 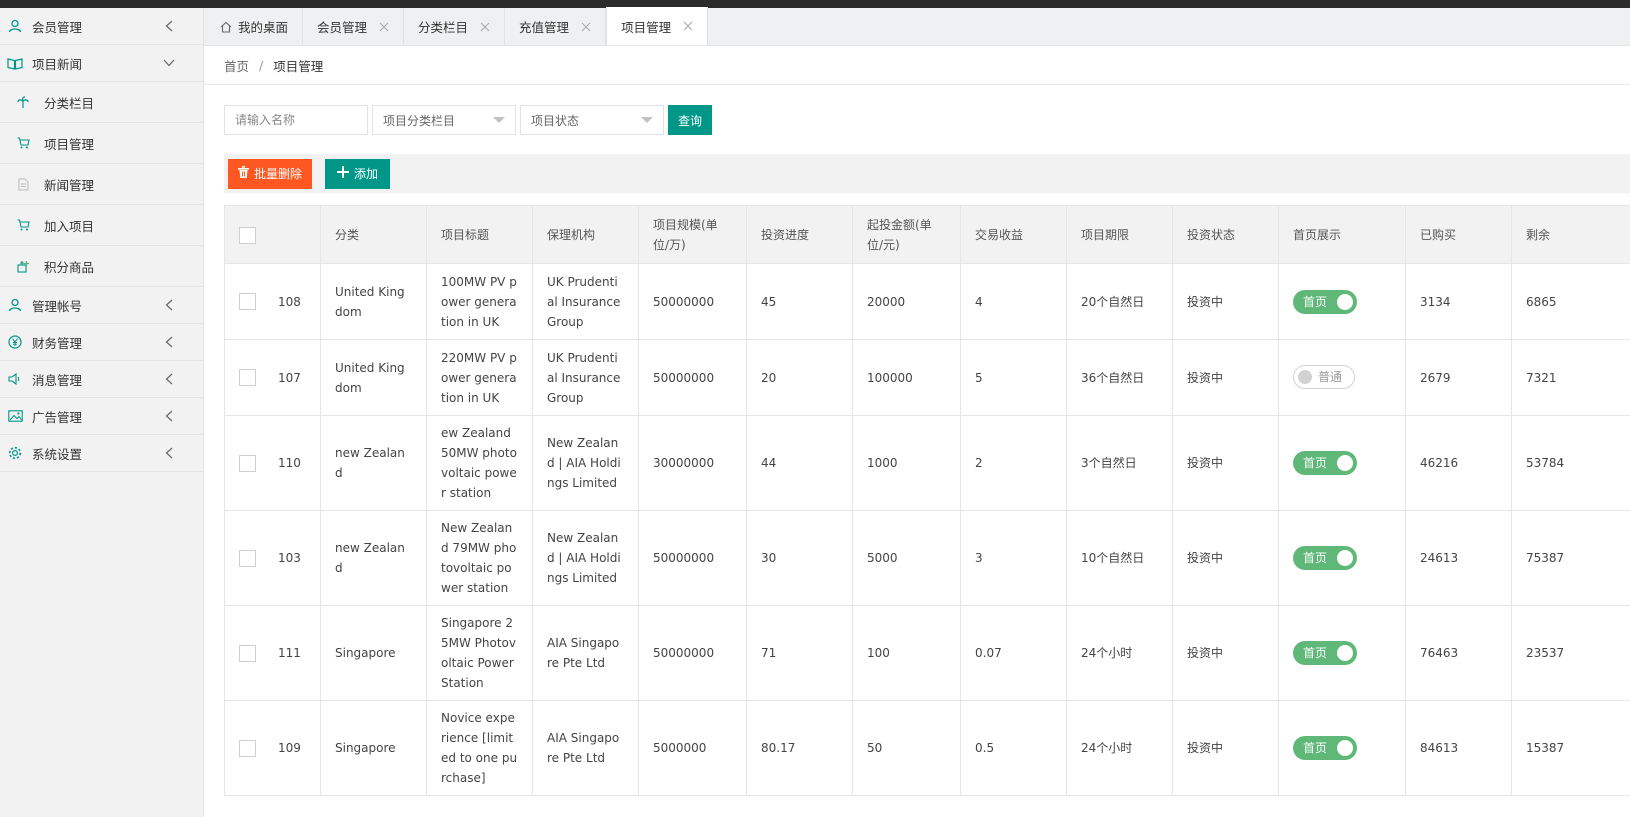 What do you see at coordinates (799, 301) in the screenshot?
I see `cell-progress: 45` at bounding box center [799, 301].